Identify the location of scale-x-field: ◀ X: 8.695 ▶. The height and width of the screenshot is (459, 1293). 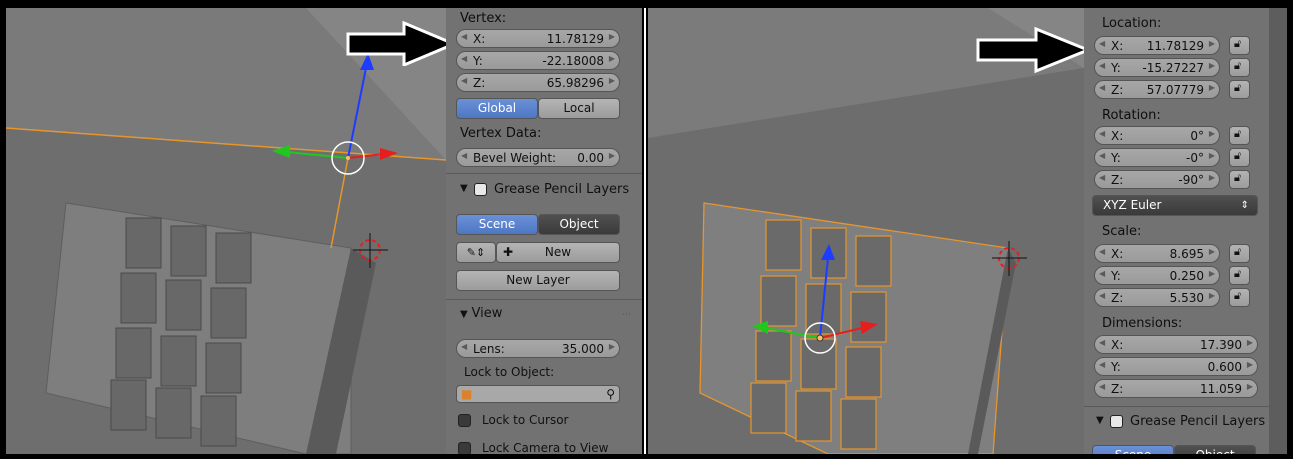
(1157, 253).